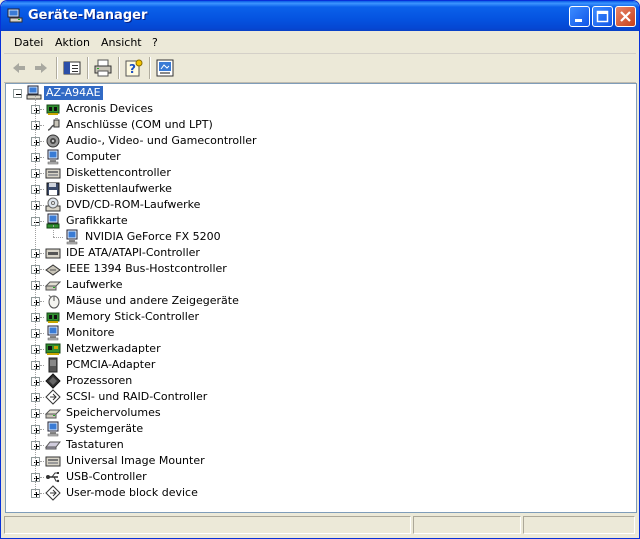  Describe the element at coordinates (88, 15) in the screenshot. I see `window-title: Geräte-Manager` at that location.